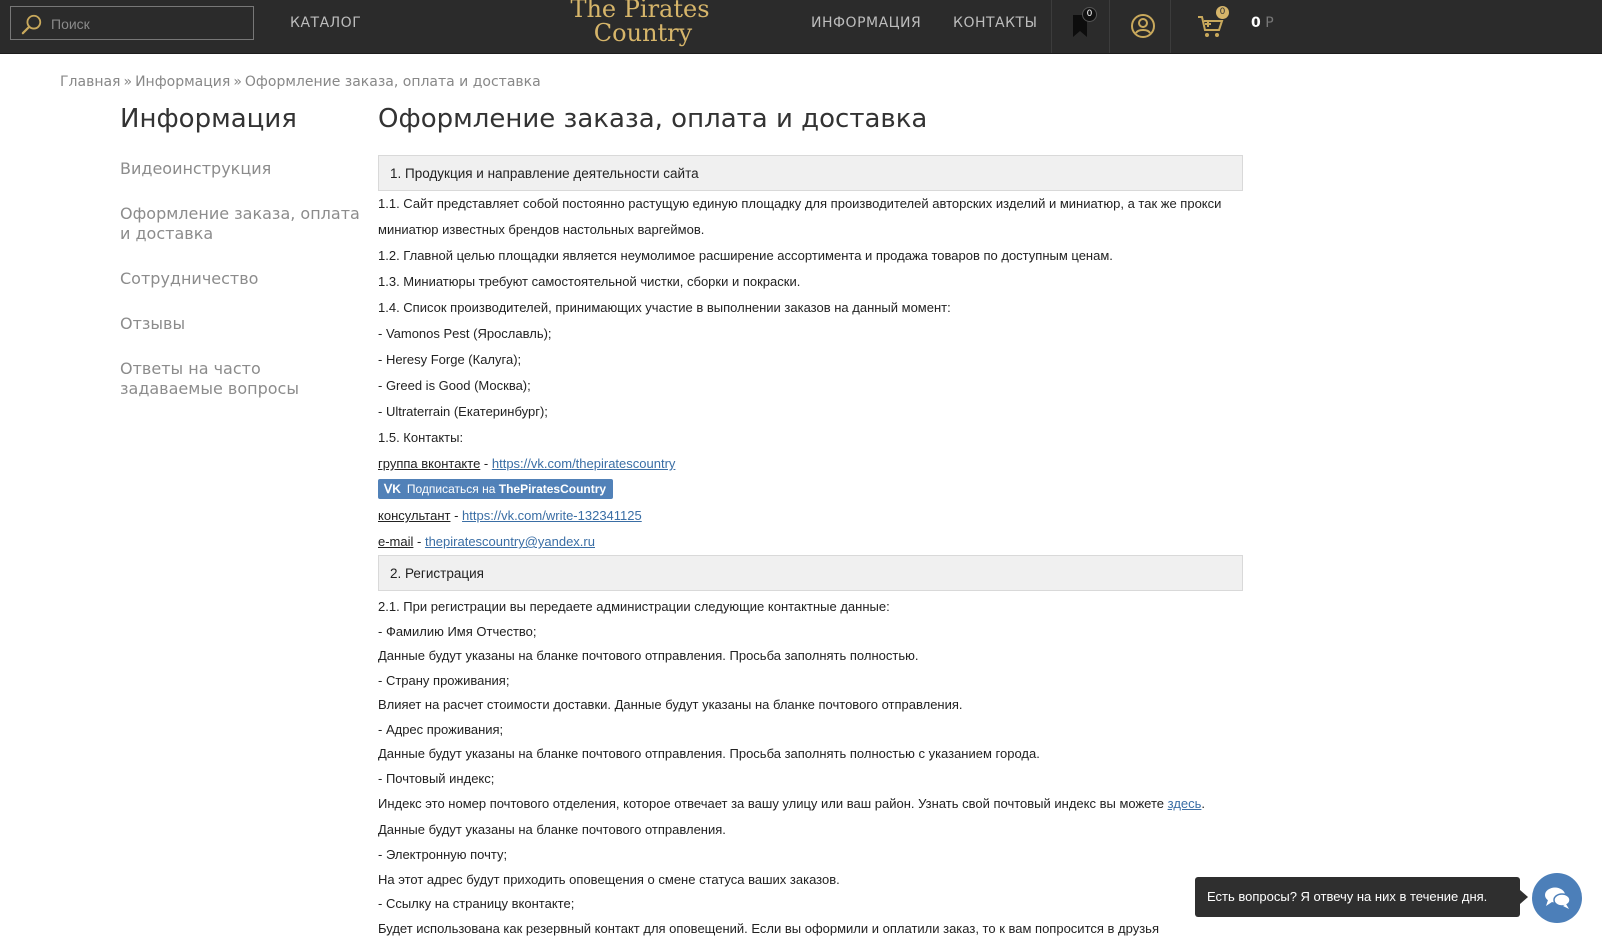 This screenshot has height=941, width=1602. Describe the element at coordinates (810, 681) in the screenshot. I see `paragraph: - Страну проживания;` at that location.